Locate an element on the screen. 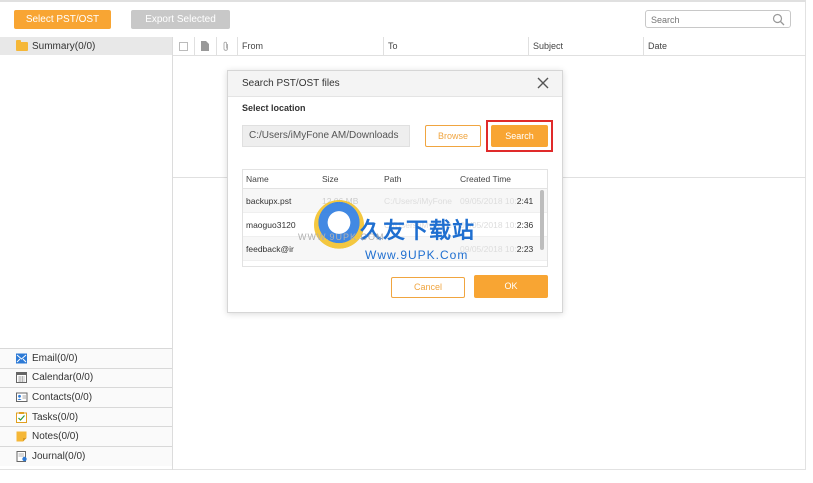 This screenshot has height=483, width=813. attachment-type-col is located at coordinates (205, 46).